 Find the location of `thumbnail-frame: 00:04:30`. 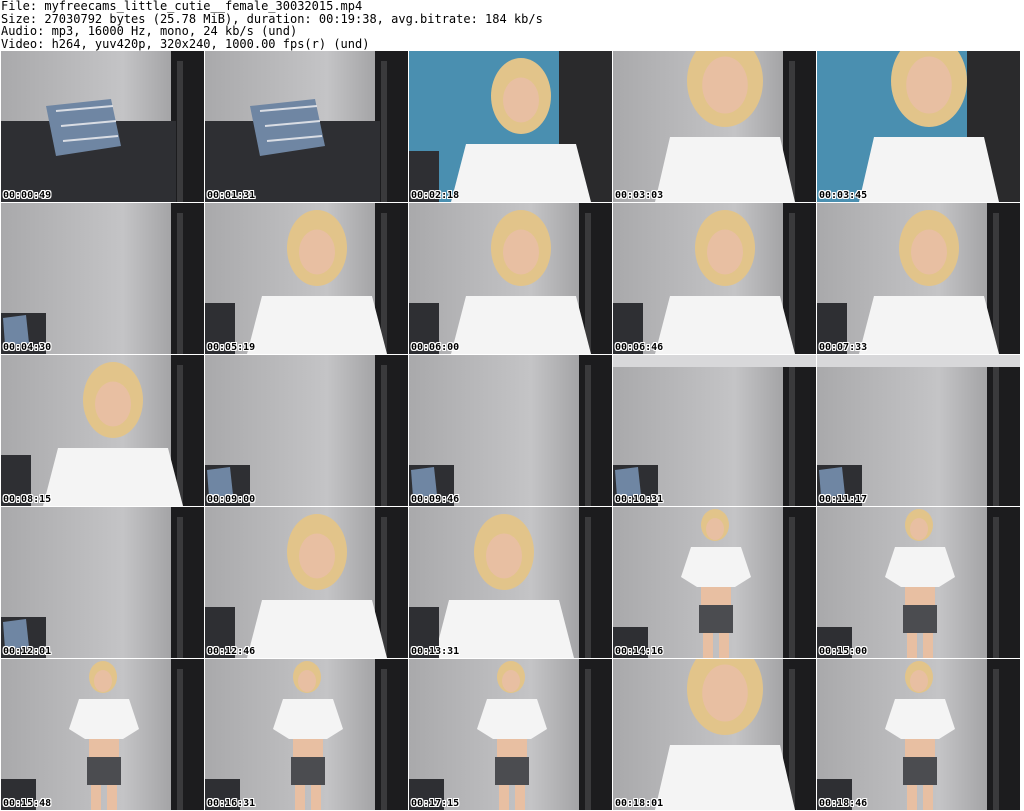

thumbnail-frame: 00:04:30 is located at coordinates (102, 278).